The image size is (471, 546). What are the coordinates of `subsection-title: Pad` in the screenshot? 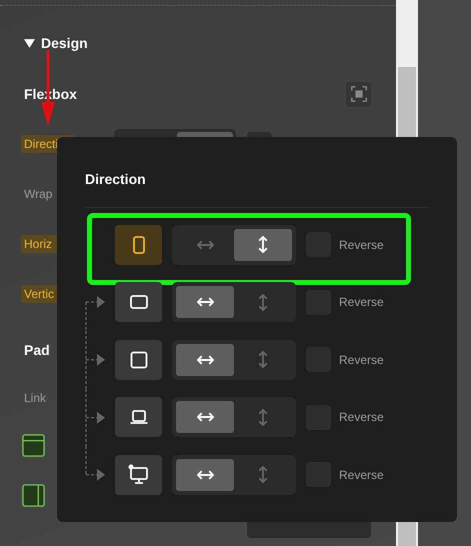 It's located at (37, 350).